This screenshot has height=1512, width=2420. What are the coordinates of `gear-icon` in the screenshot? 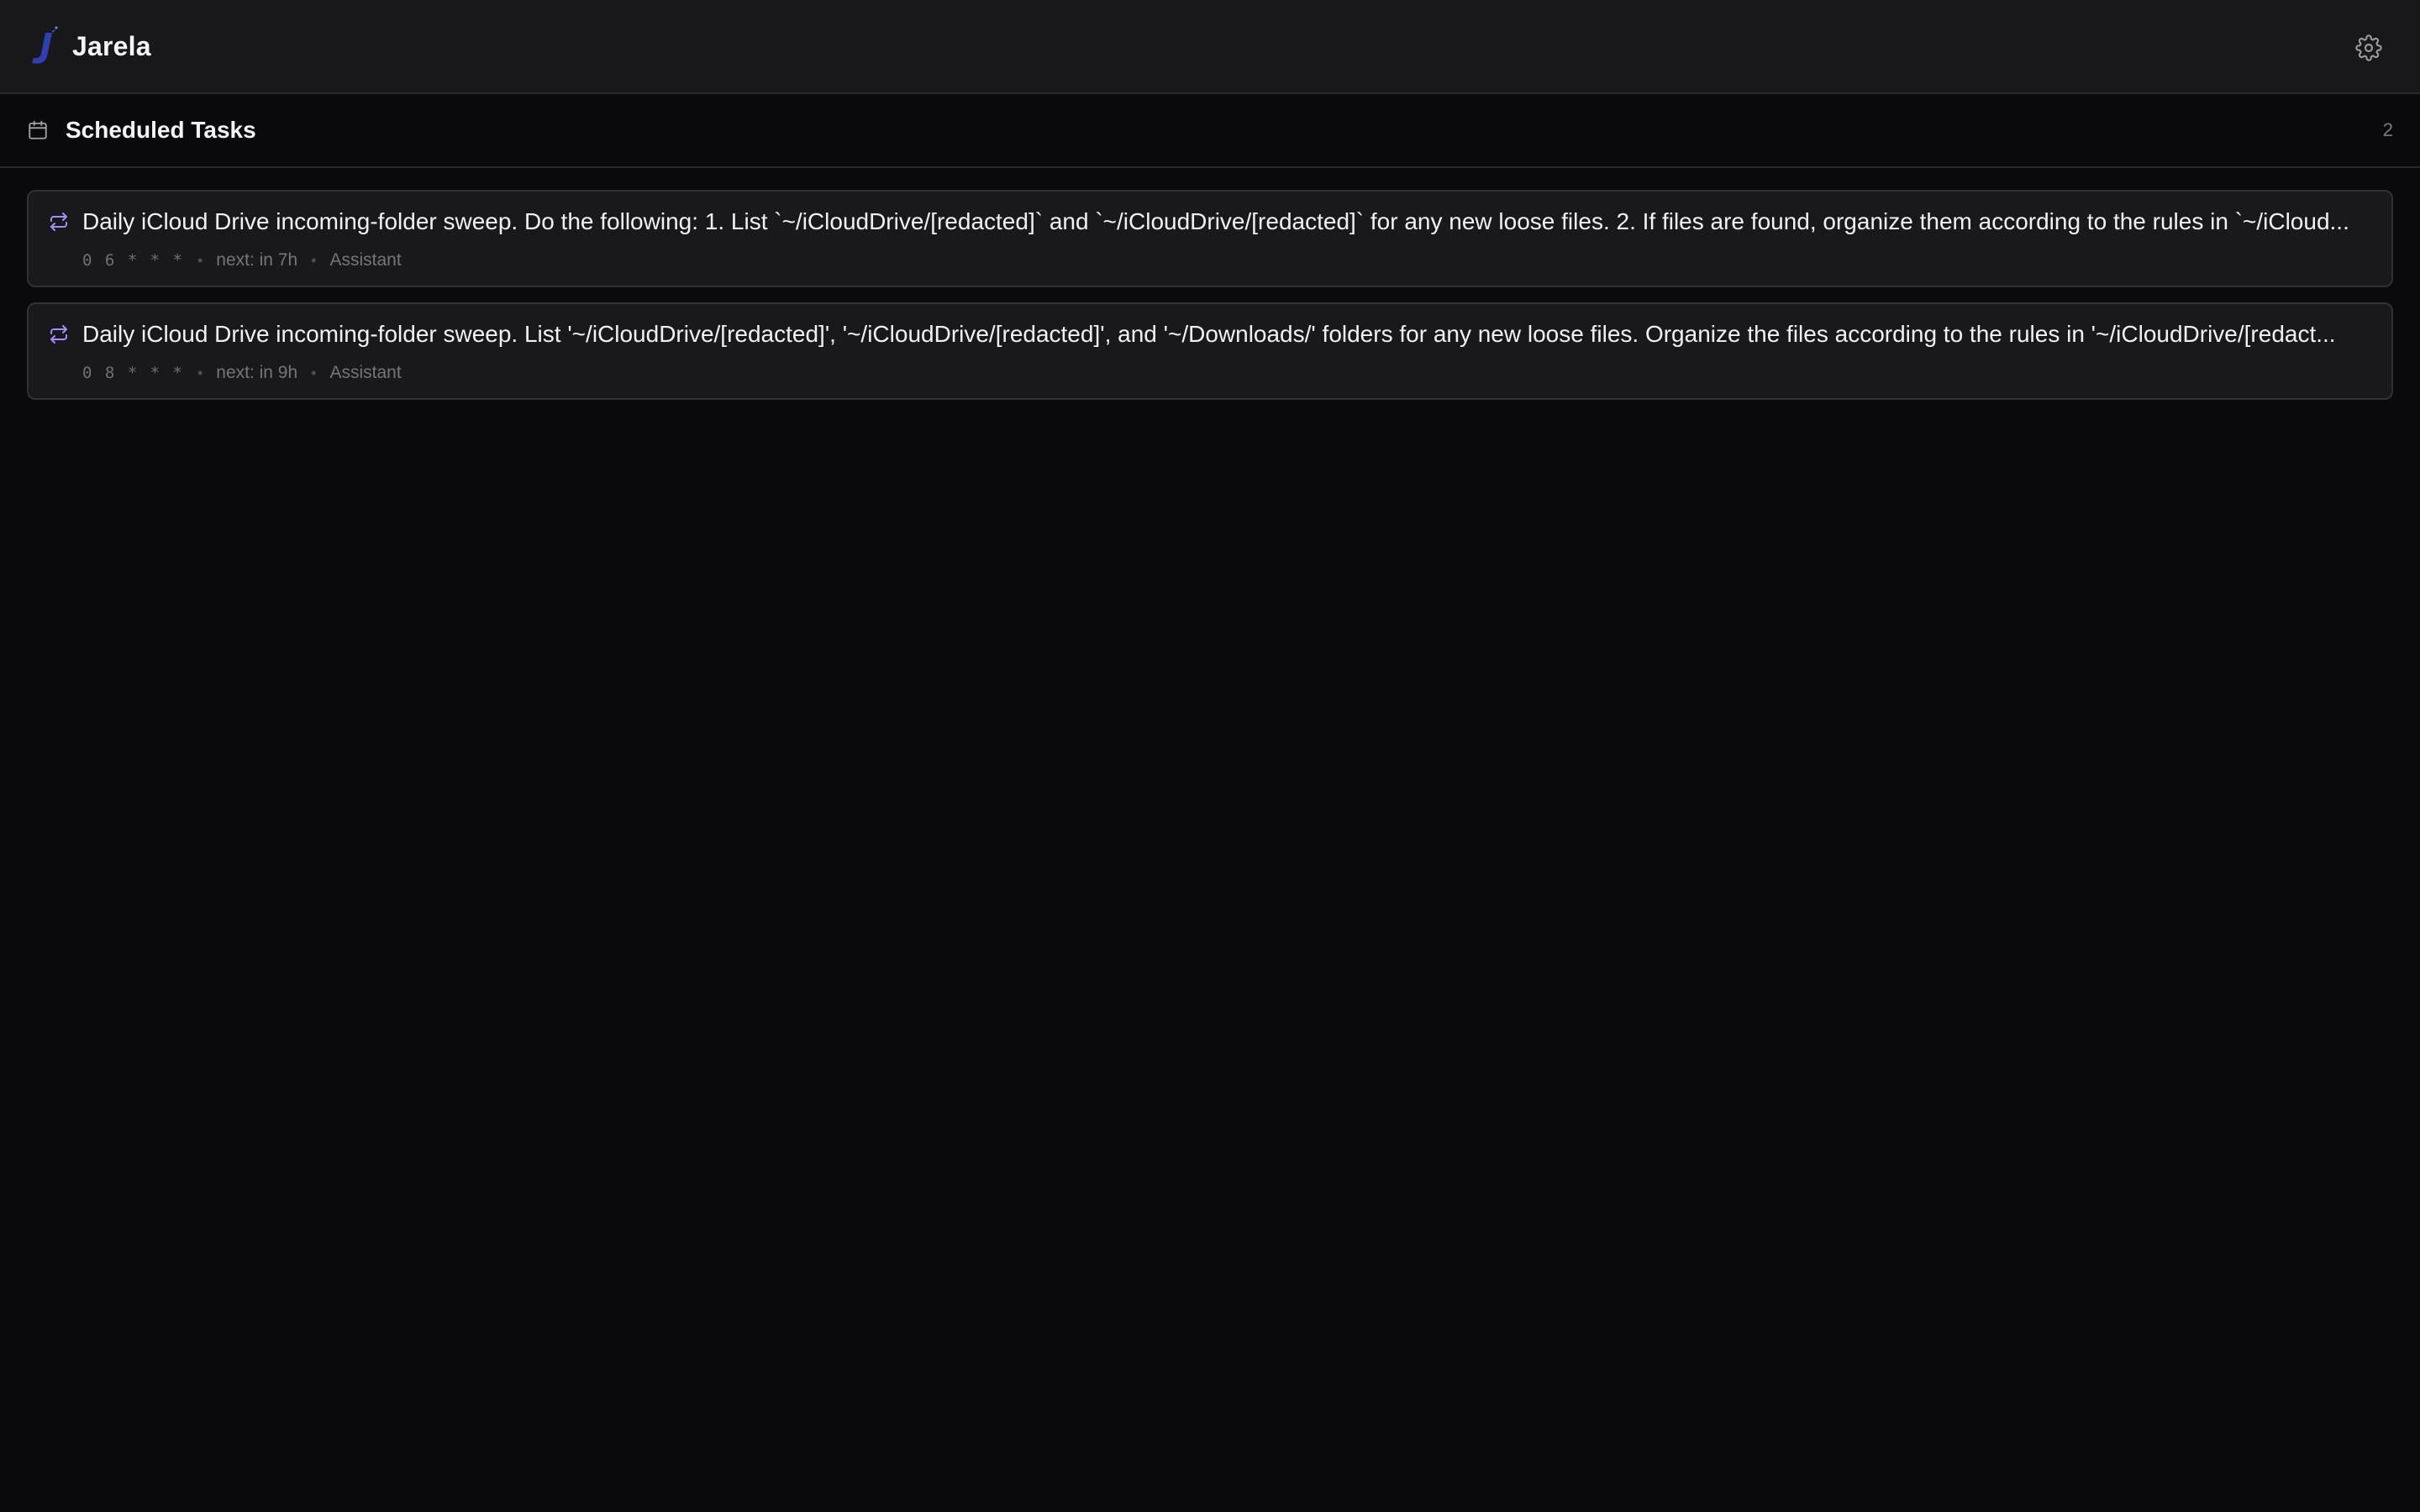 It's located at (2368, 47).